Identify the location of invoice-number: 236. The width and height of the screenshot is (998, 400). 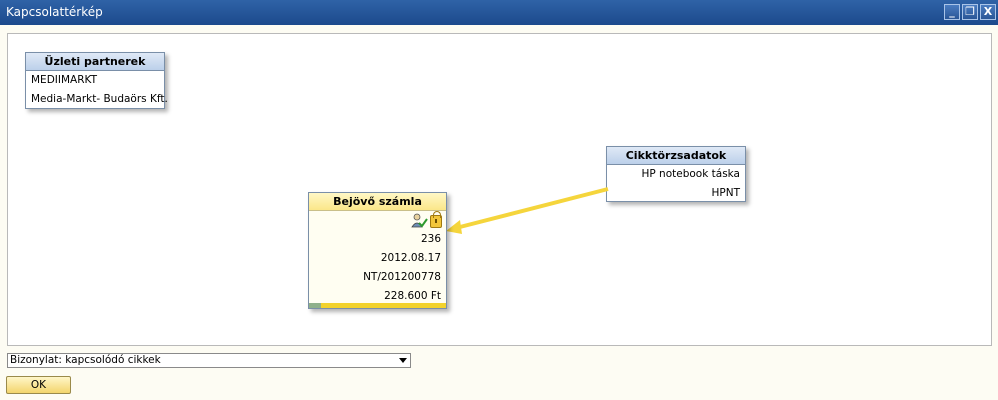
(430, 239).